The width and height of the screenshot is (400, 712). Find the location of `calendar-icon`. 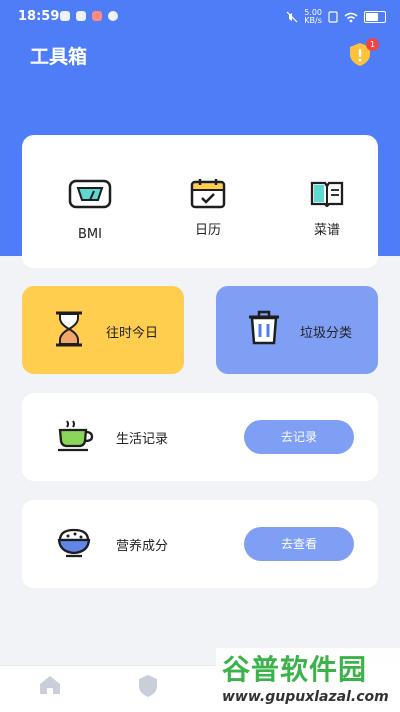

calendar-icon is located at coordinates (208, 194).